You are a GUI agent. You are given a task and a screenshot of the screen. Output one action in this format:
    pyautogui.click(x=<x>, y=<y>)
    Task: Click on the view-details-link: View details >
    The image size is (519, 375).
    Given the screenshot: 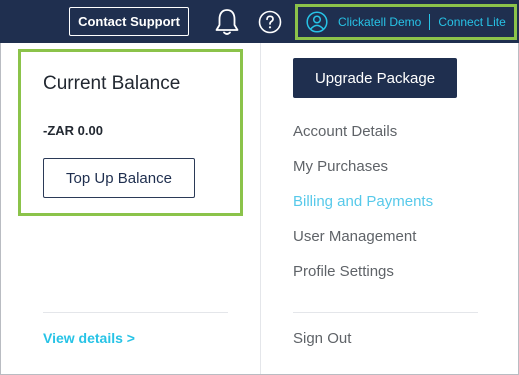 What is the action you would take?
    pyautogui.click(x=89, y=338)
    